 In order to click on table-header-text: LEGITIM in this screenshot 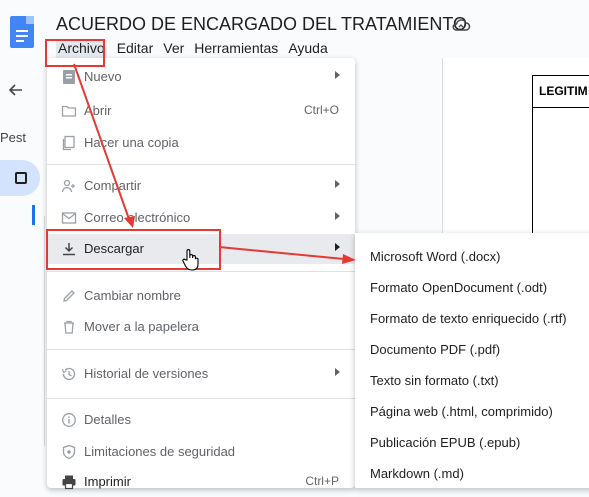, I will do `click(563, 91)`.